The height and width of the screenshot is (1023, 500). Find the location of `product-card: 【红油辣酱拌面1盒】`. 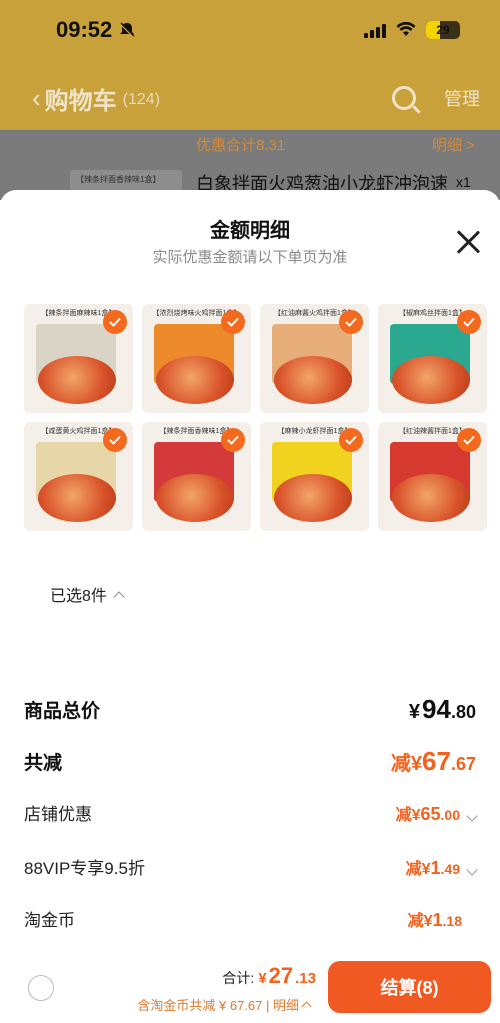

product-card: 【红油辣酱拌面1盒】 is located at coordinates (432, 476).